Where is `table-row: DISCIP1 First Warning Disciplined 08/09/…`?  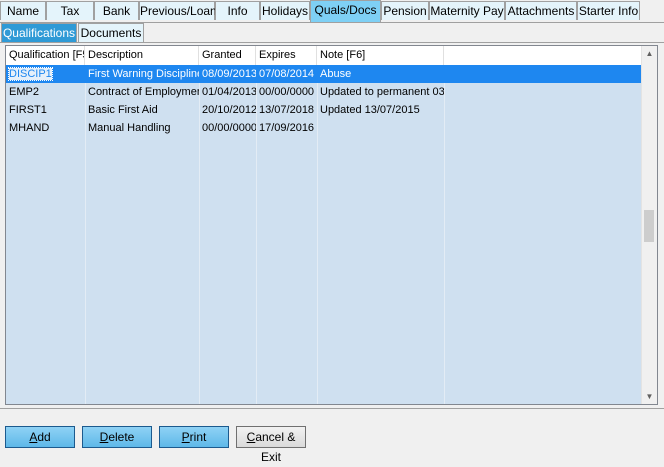
table-row: DISCIP1 First Warning Disciplined 08/09/… is located at coordinates (324, 74).